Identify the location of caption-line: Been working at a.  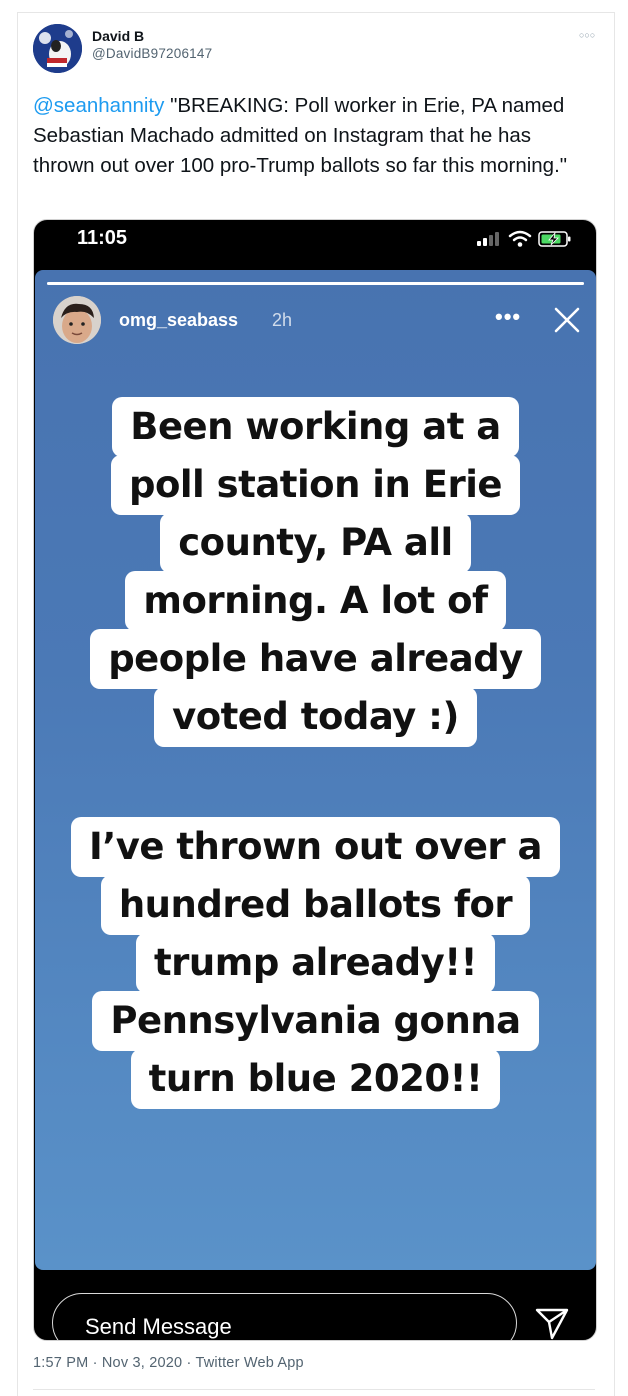
(315, 427).